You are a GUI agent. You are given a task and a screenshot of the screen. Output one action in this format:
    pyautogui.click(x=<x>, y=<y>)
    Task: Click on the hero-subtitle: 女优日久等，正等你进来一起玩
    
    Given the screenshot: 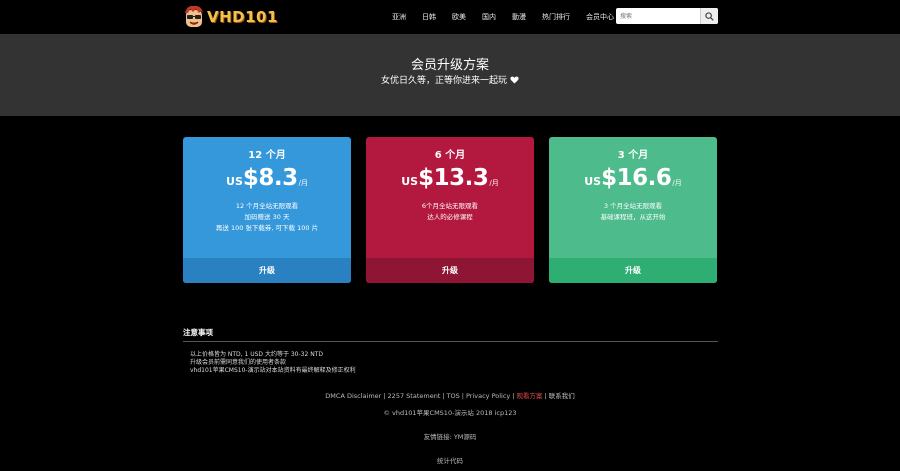 What is the action you would take?
    pyautogui.click(x=450, y=79)
    